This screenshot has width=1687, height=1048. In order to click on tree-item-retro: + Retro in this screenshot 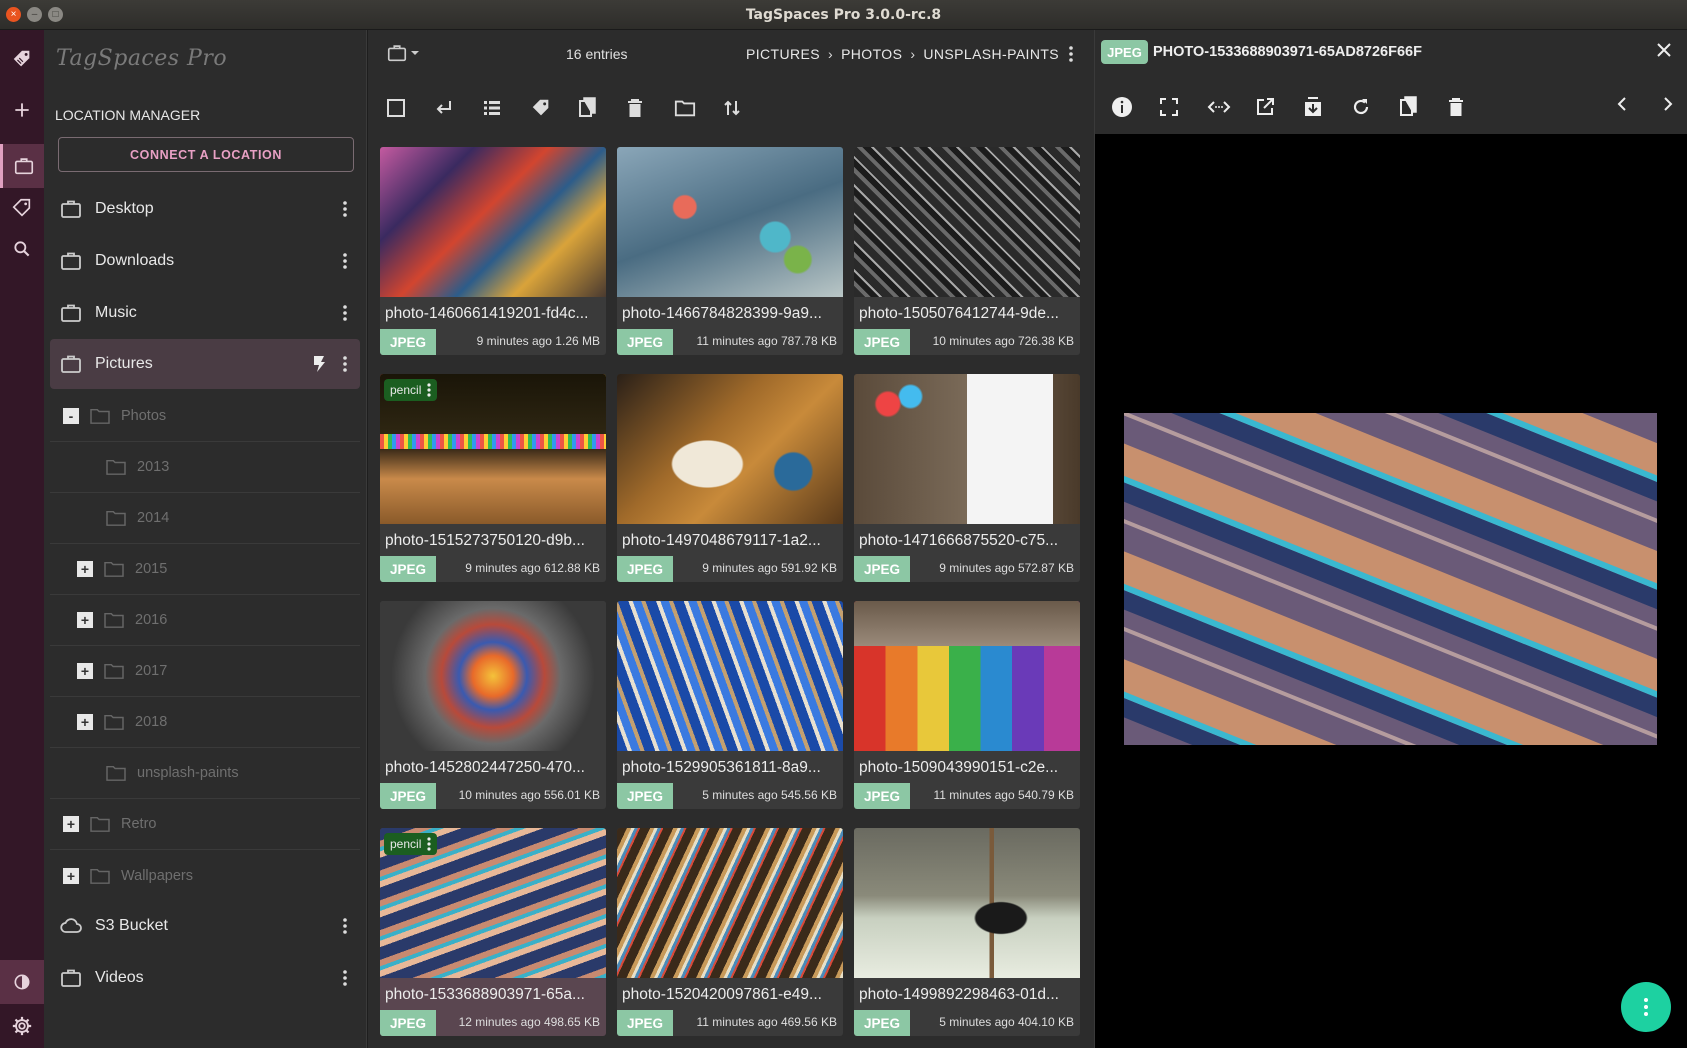, I will do `click(205, 824)`.